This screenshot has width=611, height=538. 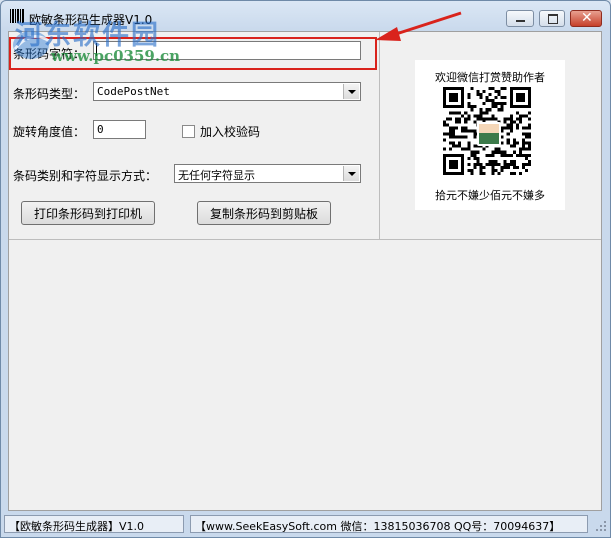 What do you see at coordinates (188, 131) in the screenshot?
I see `checksum-checkbox` at bounding box center [188, 131].